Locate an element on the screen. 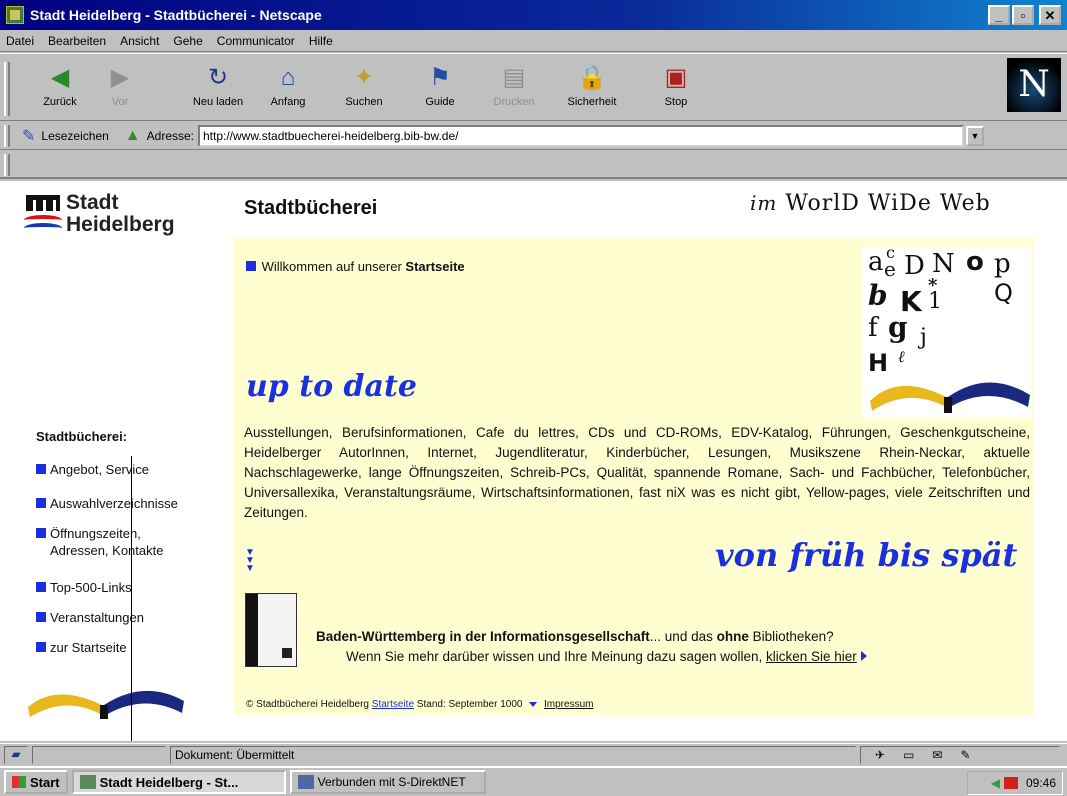  letters-collage-image: a c e D N o p b K * 1 Q f g j H ℓ is located at coordinates (947, 330).